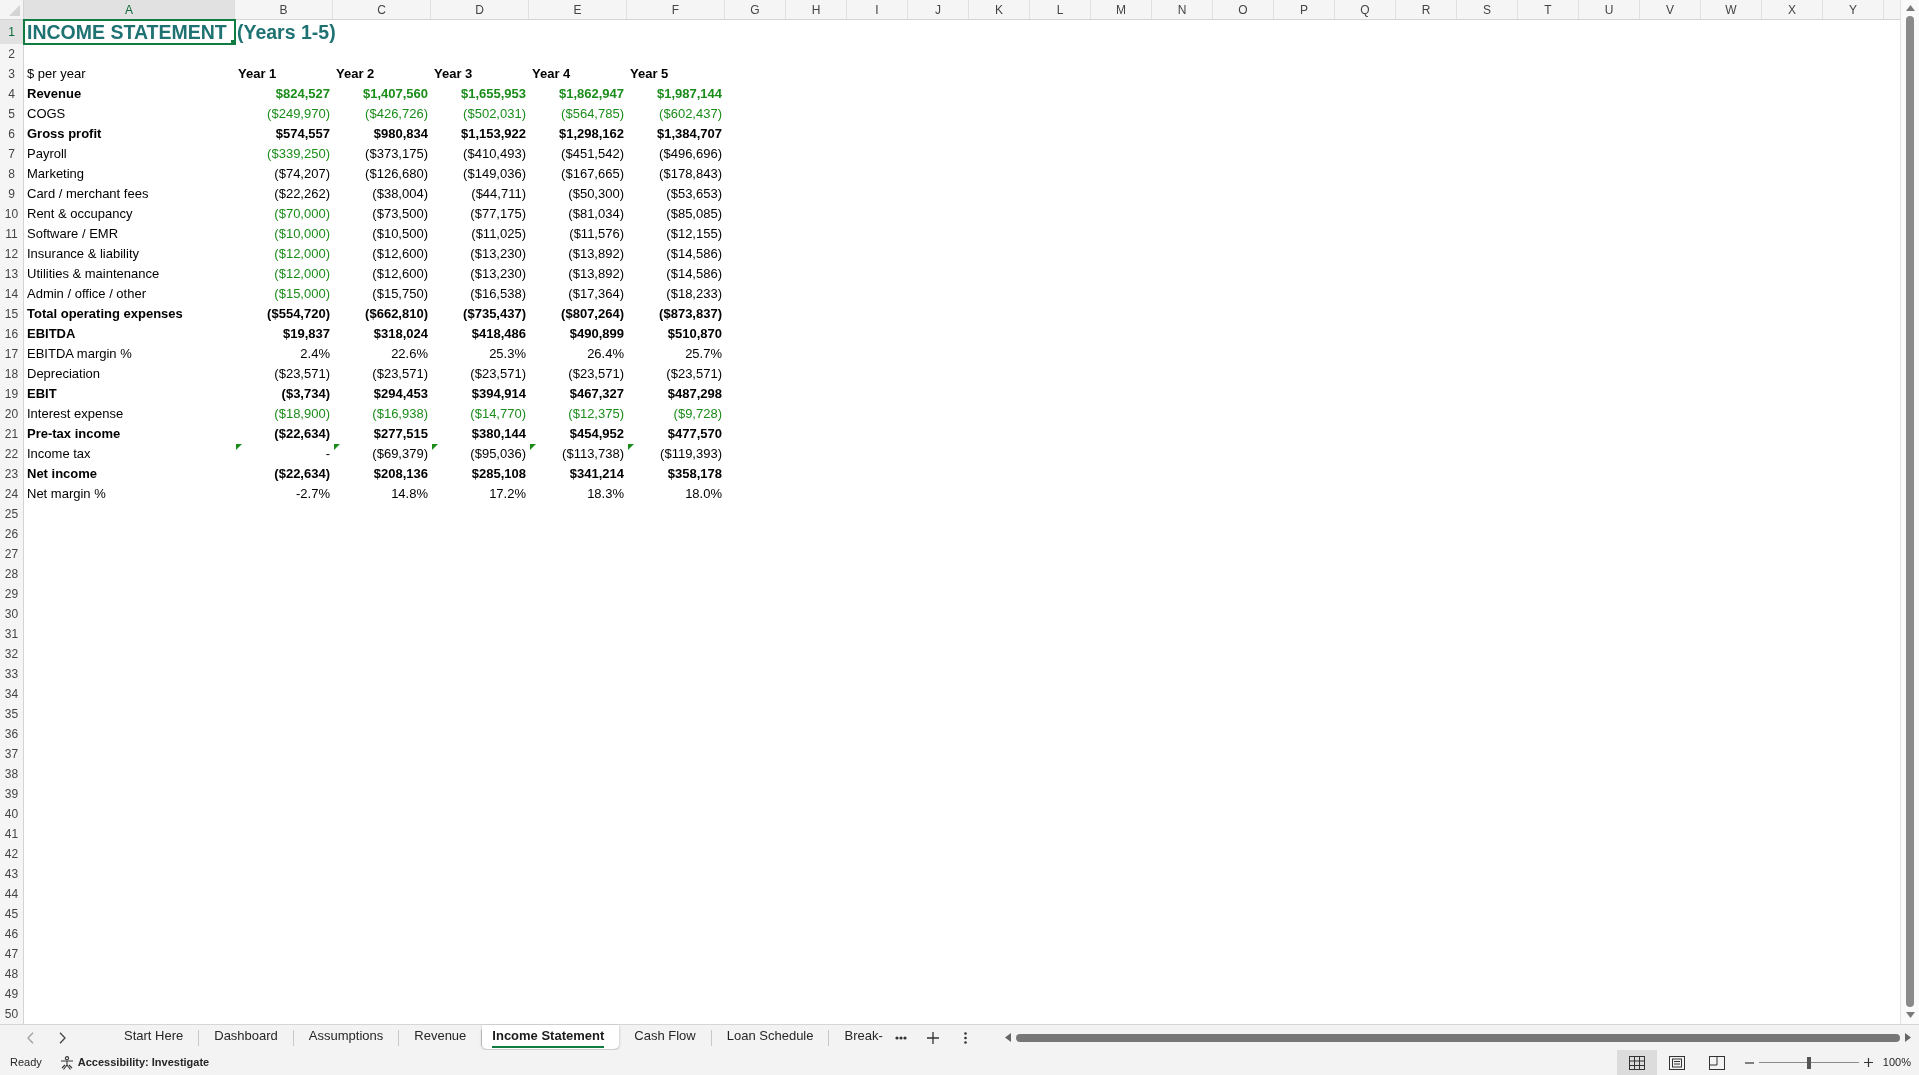 The height and width of the screenshot is (1075, 1919). What do you see at coordinates (12, 334) in the screenshot?
I see `row-header: 16` at bounding box center [12, 334].